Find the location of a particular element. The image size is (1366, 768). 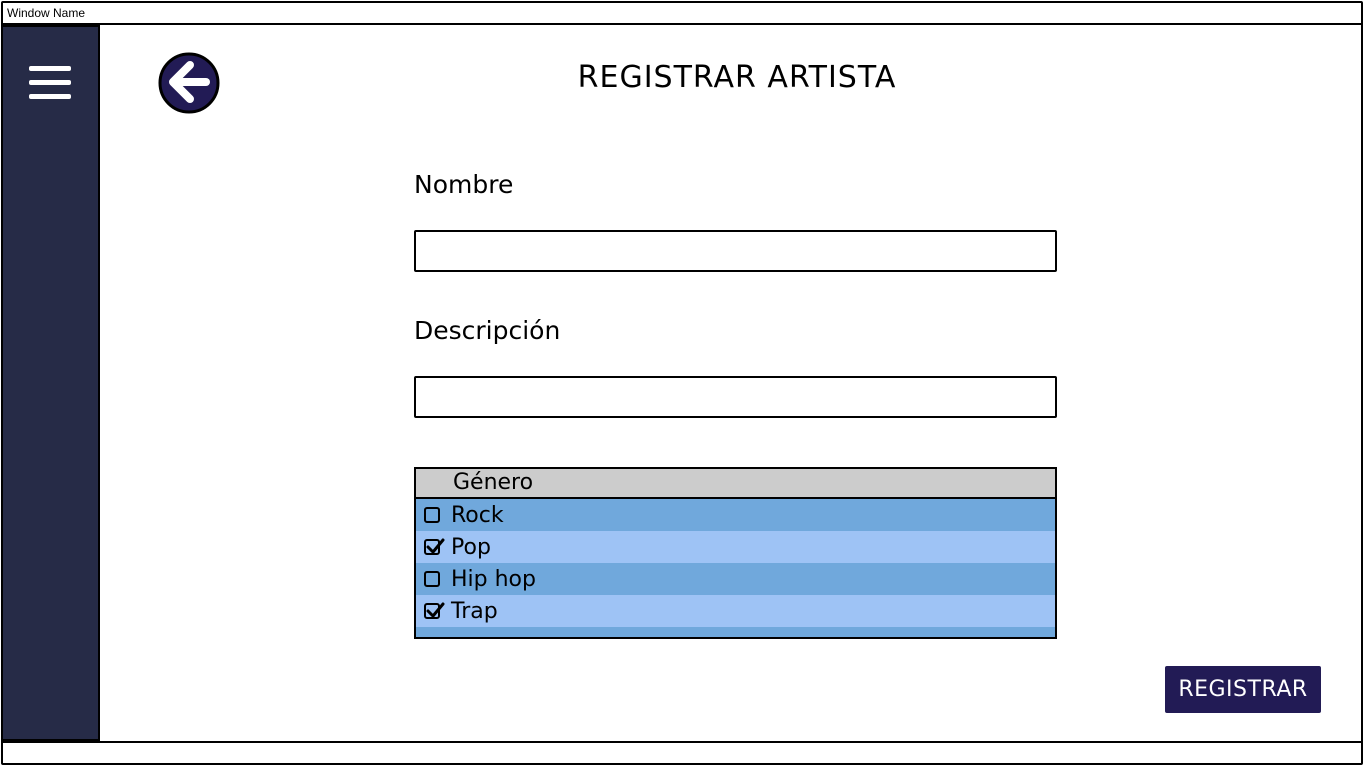

page-title: REGISTRAR ARTISTA is located at coordinates (737, 77).